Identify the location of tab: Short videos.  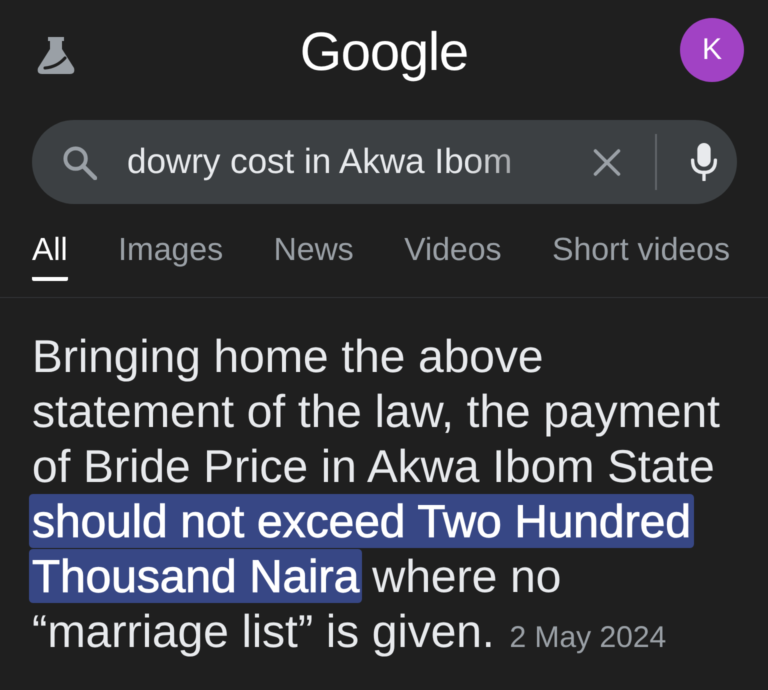
(641, 246).